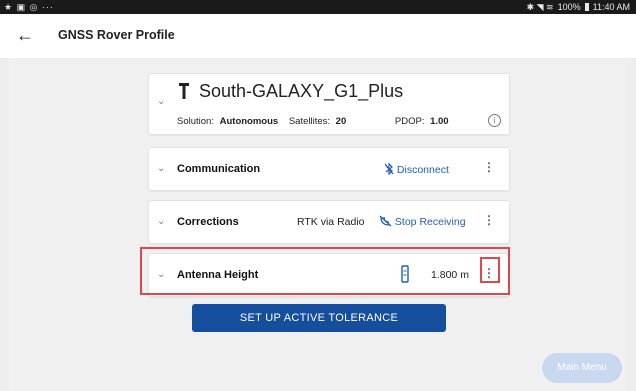  I want to click on stop-receiving-button: Stop Receiving, so click(422, 221).